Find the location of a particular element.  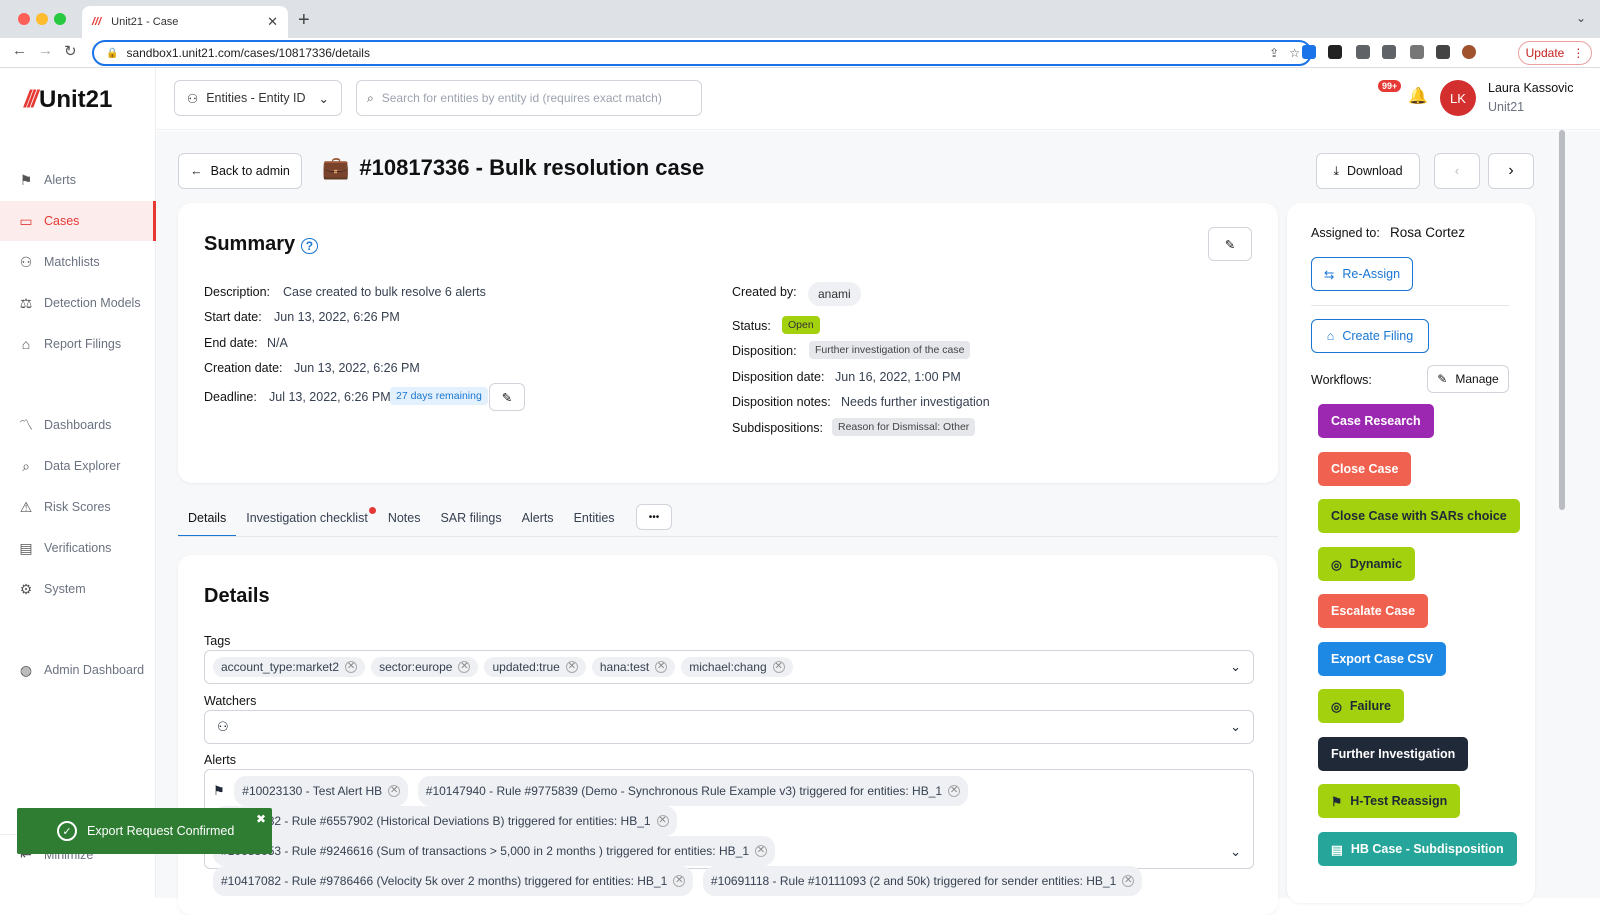

sidebar-item-verifications: ▤ Verifications is located at coordinates (78, 548).